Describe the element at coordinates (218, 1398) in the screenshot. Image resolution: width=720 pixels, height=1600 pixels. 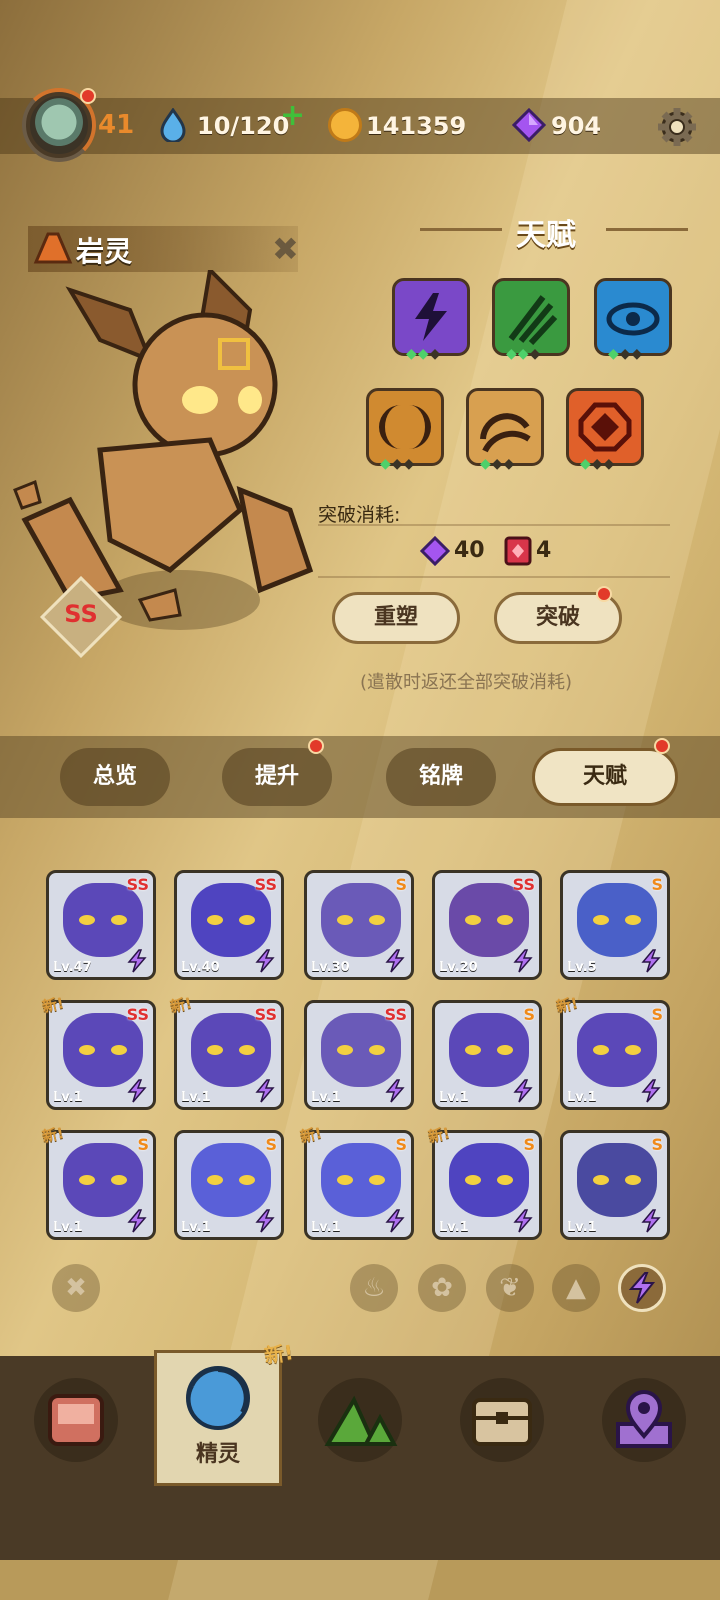
I see `spirit-swirl-icon` at that location.